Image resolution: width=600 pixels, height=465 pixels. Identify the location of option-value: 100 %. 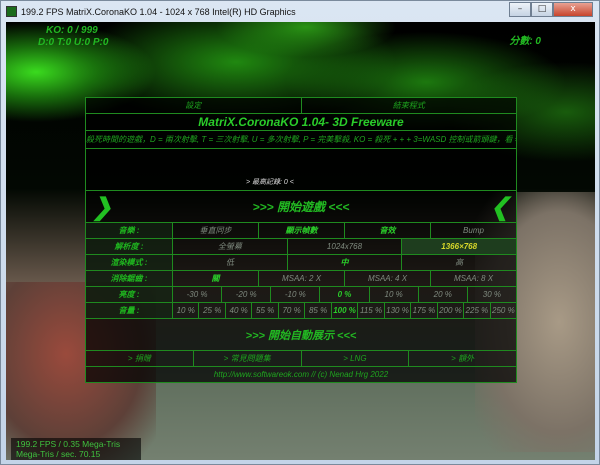
(345, 310).